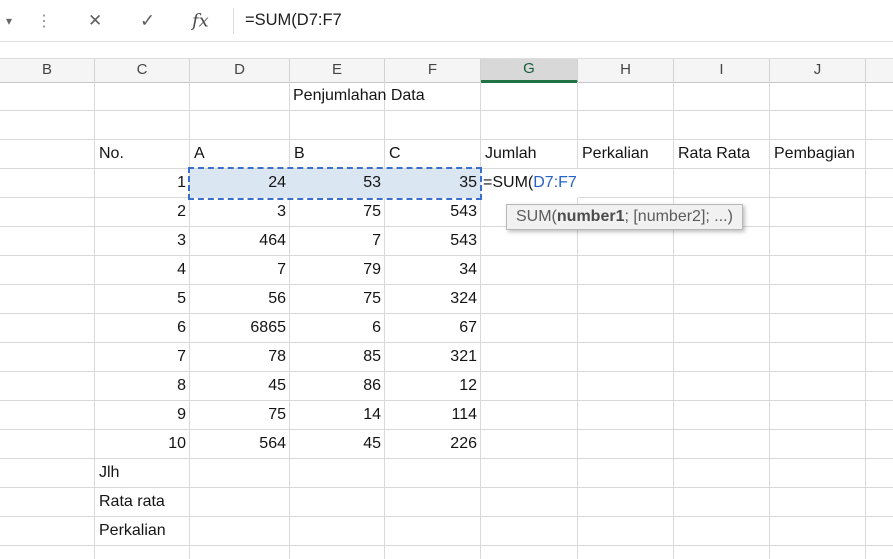  I want to click on header-cell-pembagian: Pembagian, so click(818, 154).